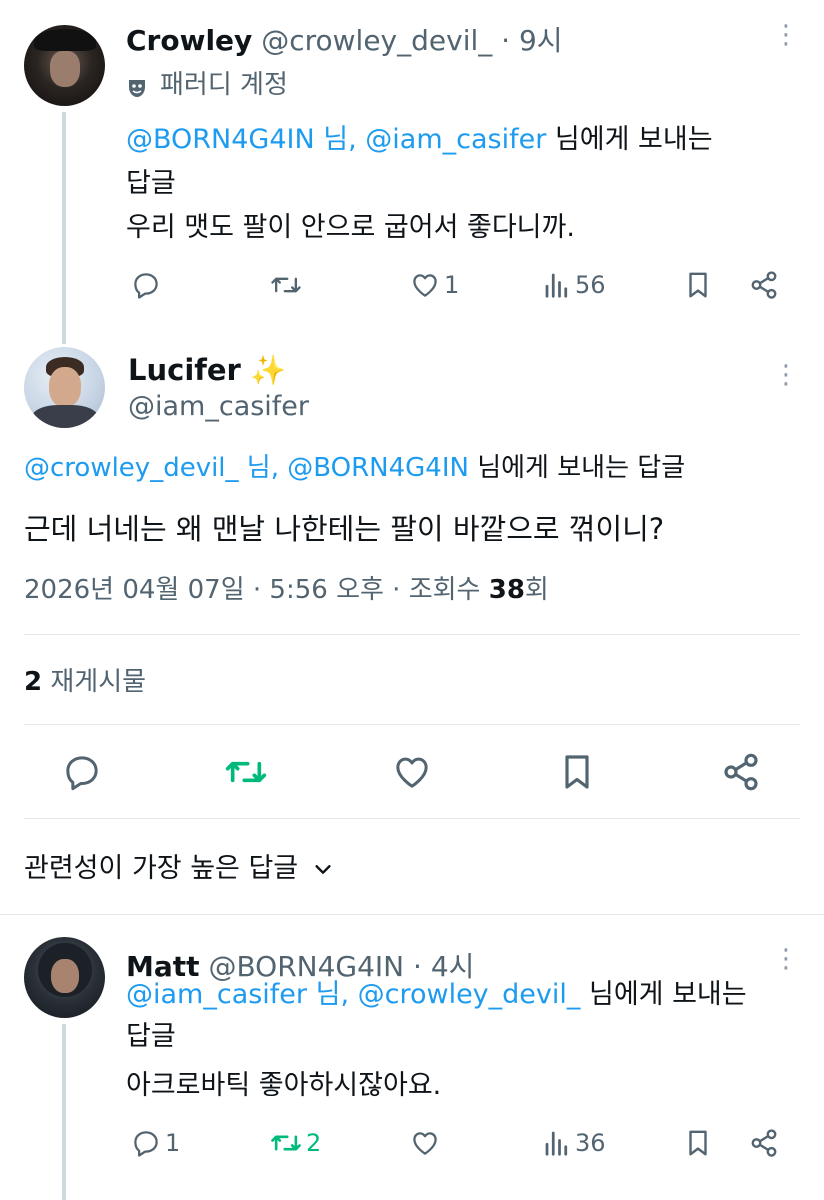 Image resolution: width=824 pixels, height=1200 pixels. I want to click on display-name: Lucifer, so click(184, 370).